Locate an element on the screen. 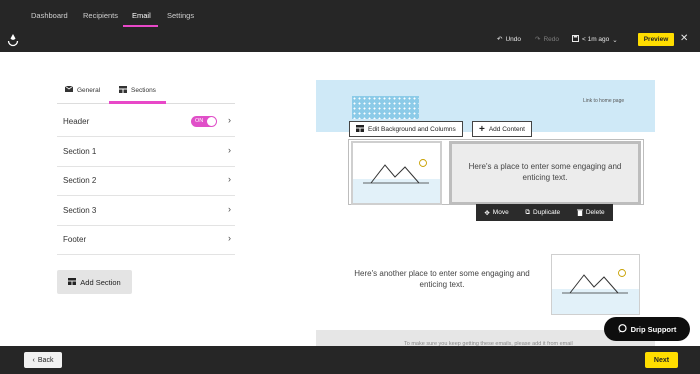 This screenshot has width=700, height=374. delete-button: Delete is located at coordinates (590, 212).